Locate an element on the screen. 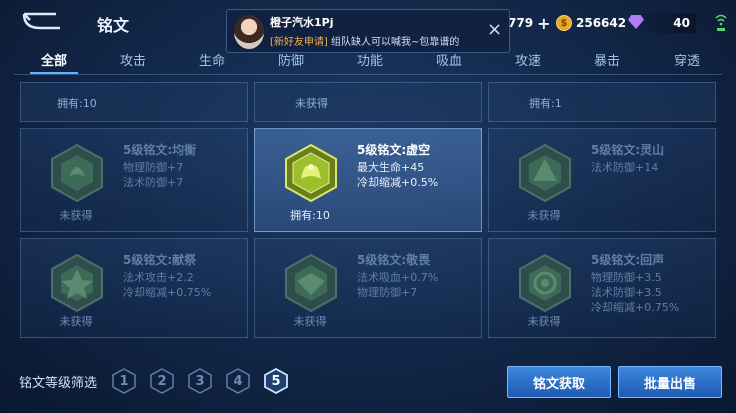  rune-name: 5级铭文:虚空 is located at coordinates (394, 150).